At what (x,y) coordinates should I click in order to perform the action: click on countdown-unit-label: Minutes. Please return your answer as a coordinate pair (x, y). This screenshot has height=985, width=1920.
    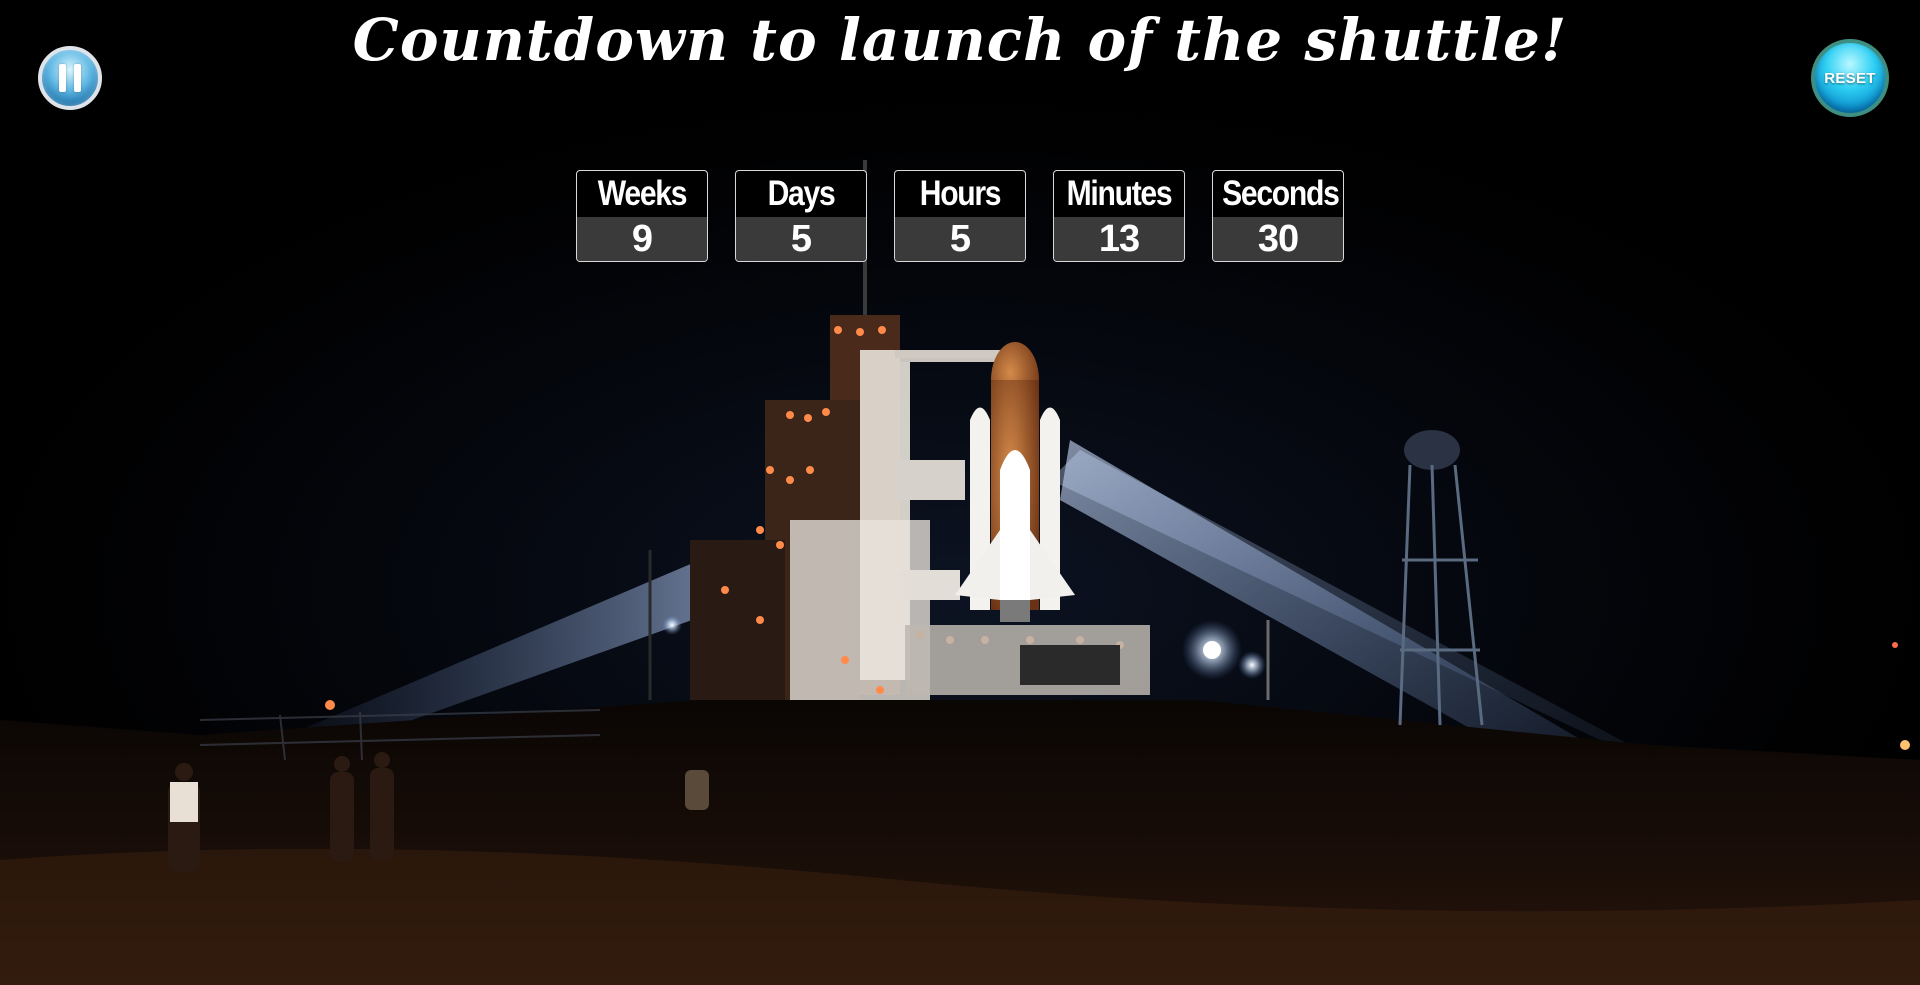
    Looking at the image, I should click on (1119, 194).